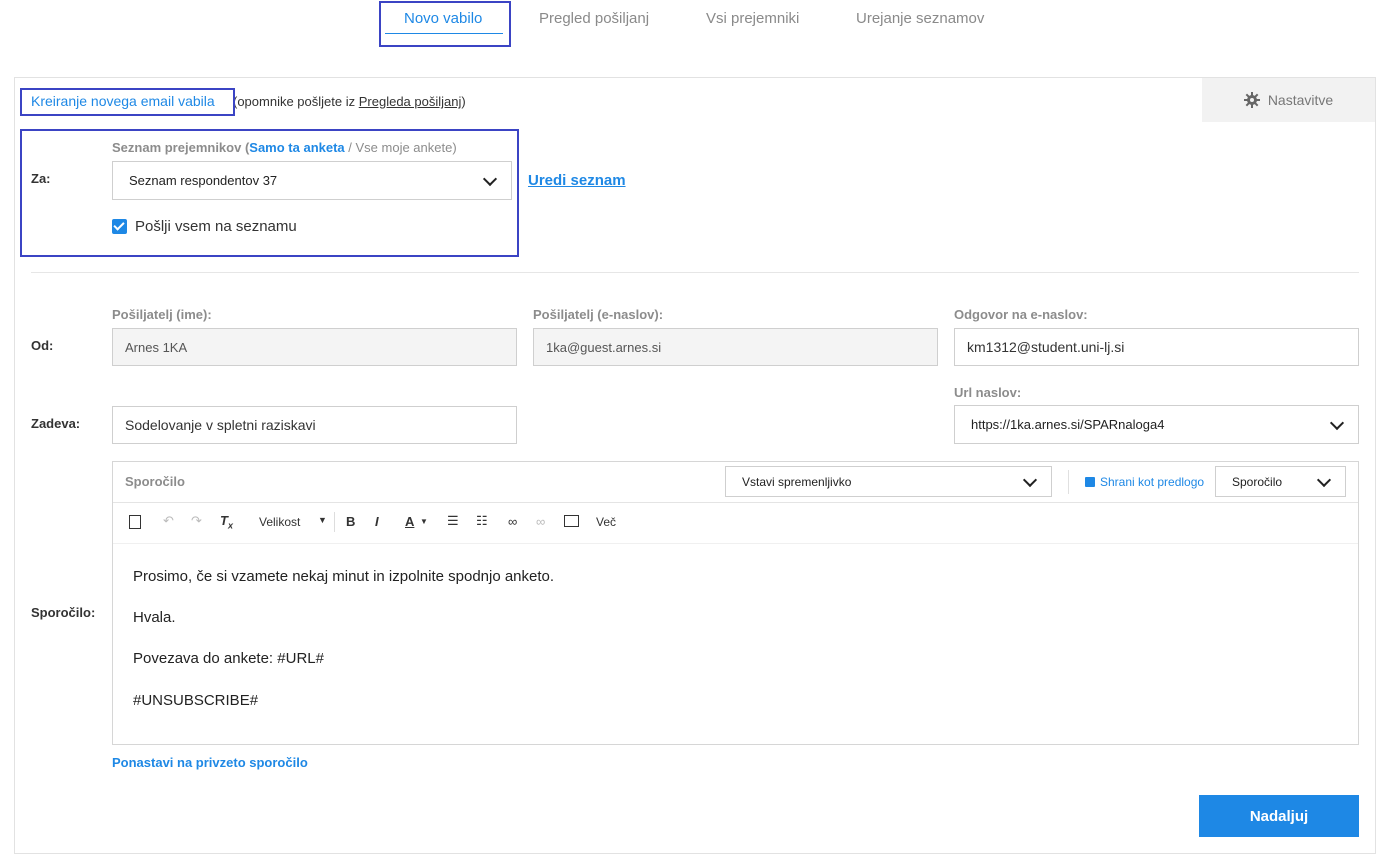 Image resolution: width=1380 pixels, height=862 pixels. What do you see at coordinates (314, 347) in the screenshot?
I see `sender-name-input: Arnes 1KA` at bounding box center [314, 347].